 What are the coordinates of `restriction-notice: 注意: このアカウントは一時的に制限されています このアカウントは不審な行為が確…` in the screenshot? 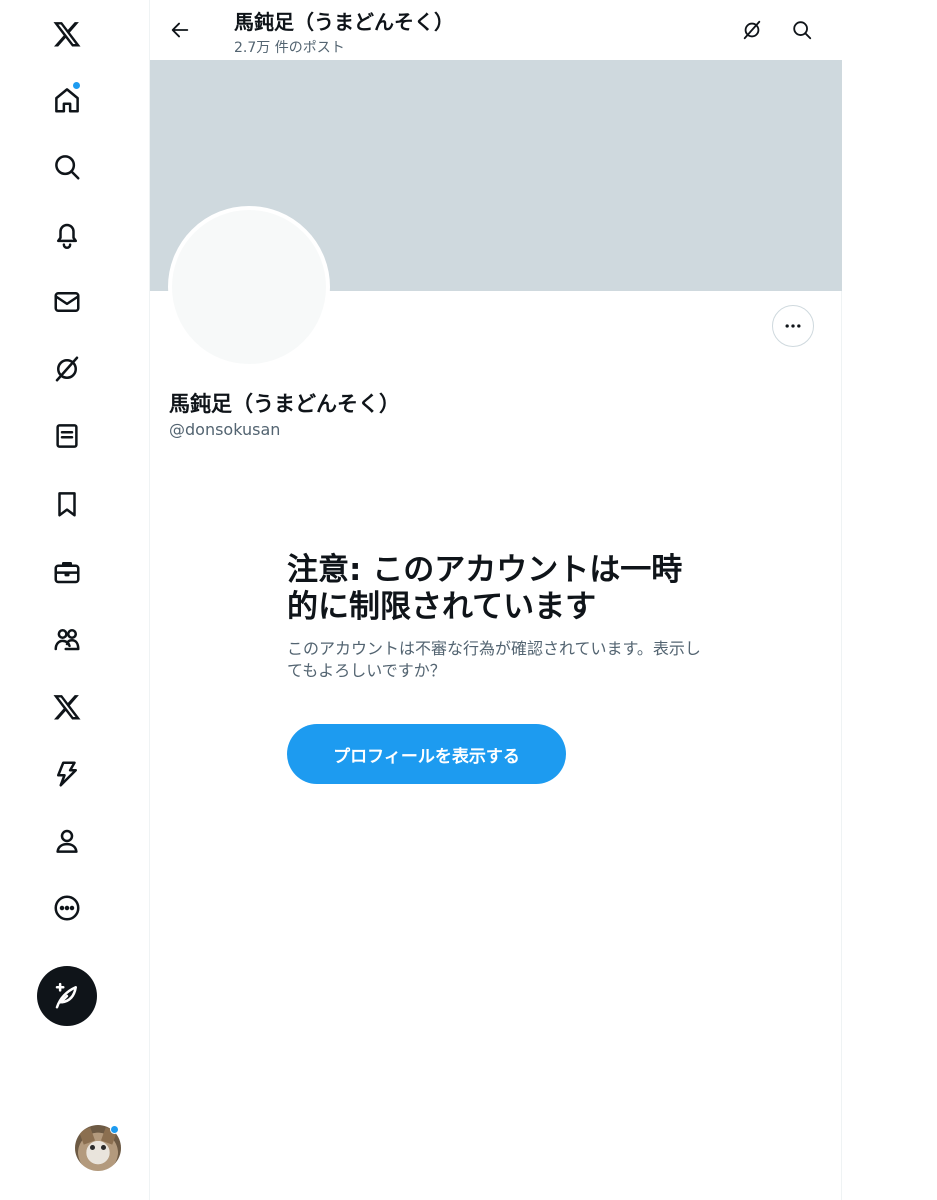 It's located at (497, 668).